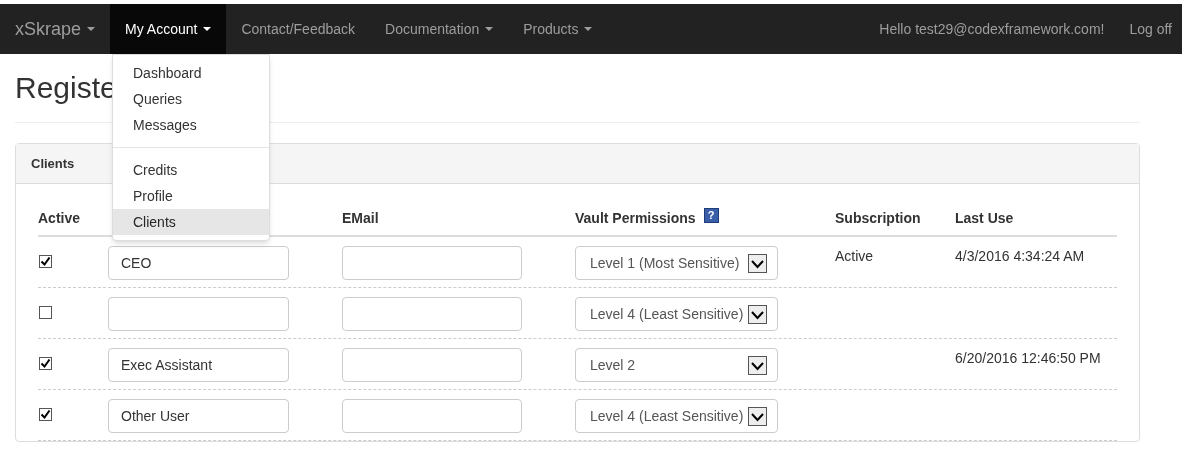  I want to click on column-header: Active, so click(59, 218).